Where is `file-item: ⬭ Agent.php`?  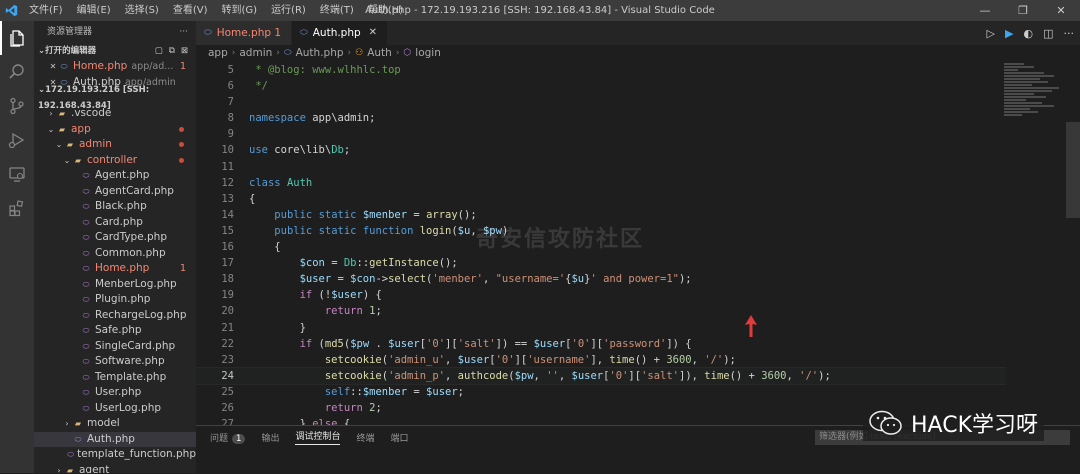
file-item: ⬭ Agent.php is located at coordinates (115, 176).